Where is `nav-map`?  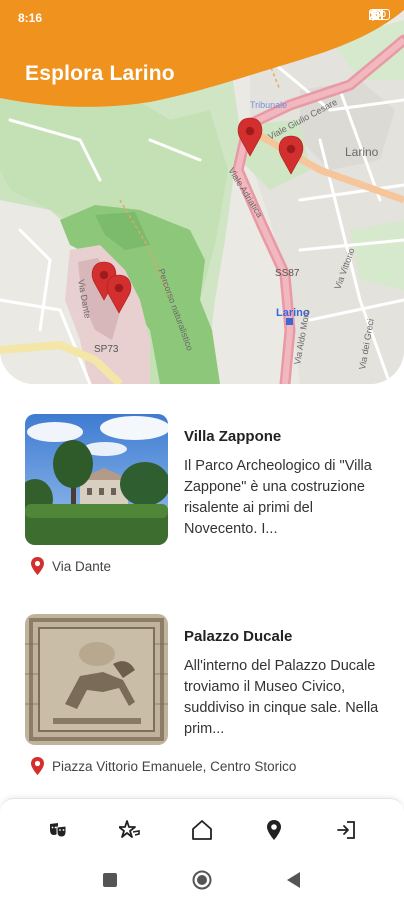 nav-map is located at coordinates (274, 830).